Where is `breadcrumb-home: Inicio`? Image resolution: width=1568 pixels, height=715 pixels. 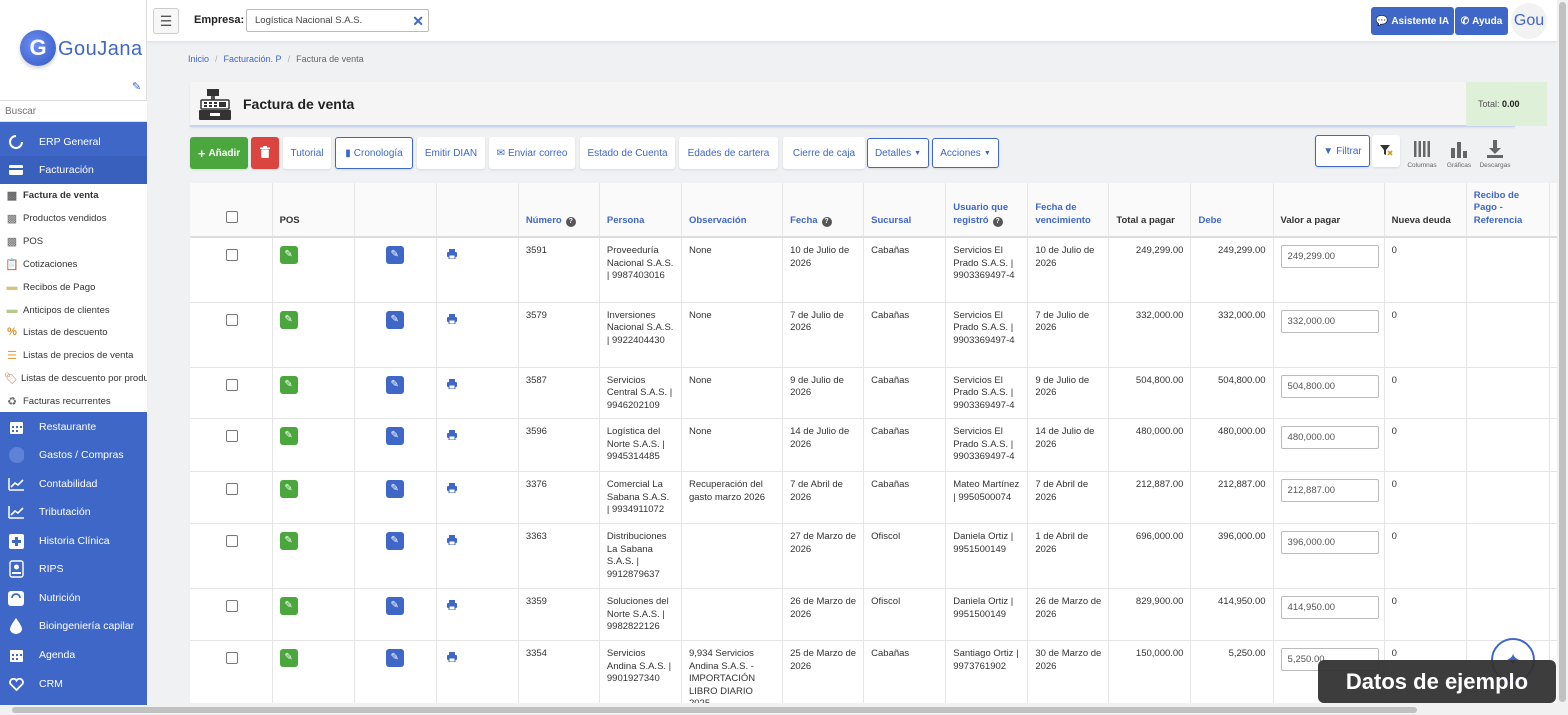
breadcrumb-home: Inicio is located at coordinates (198, 59).